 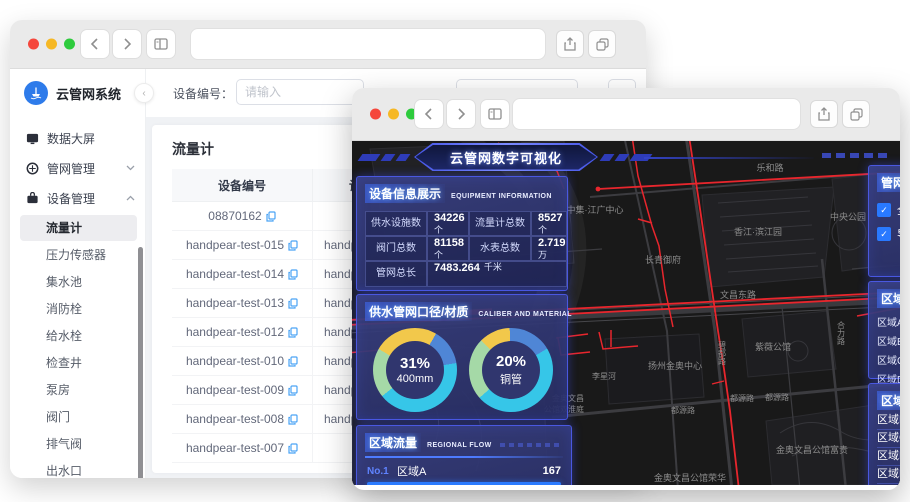 I want to click on caliber-donut-chart: 31% 400mm, so click(x=415, y=370).